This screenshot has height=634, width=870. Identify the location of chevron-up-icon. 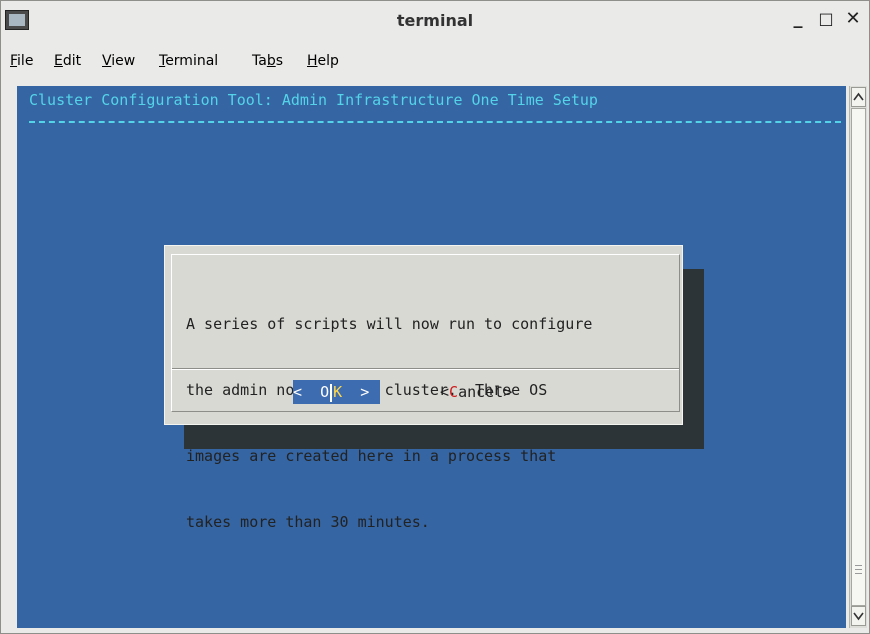
(858, 96).